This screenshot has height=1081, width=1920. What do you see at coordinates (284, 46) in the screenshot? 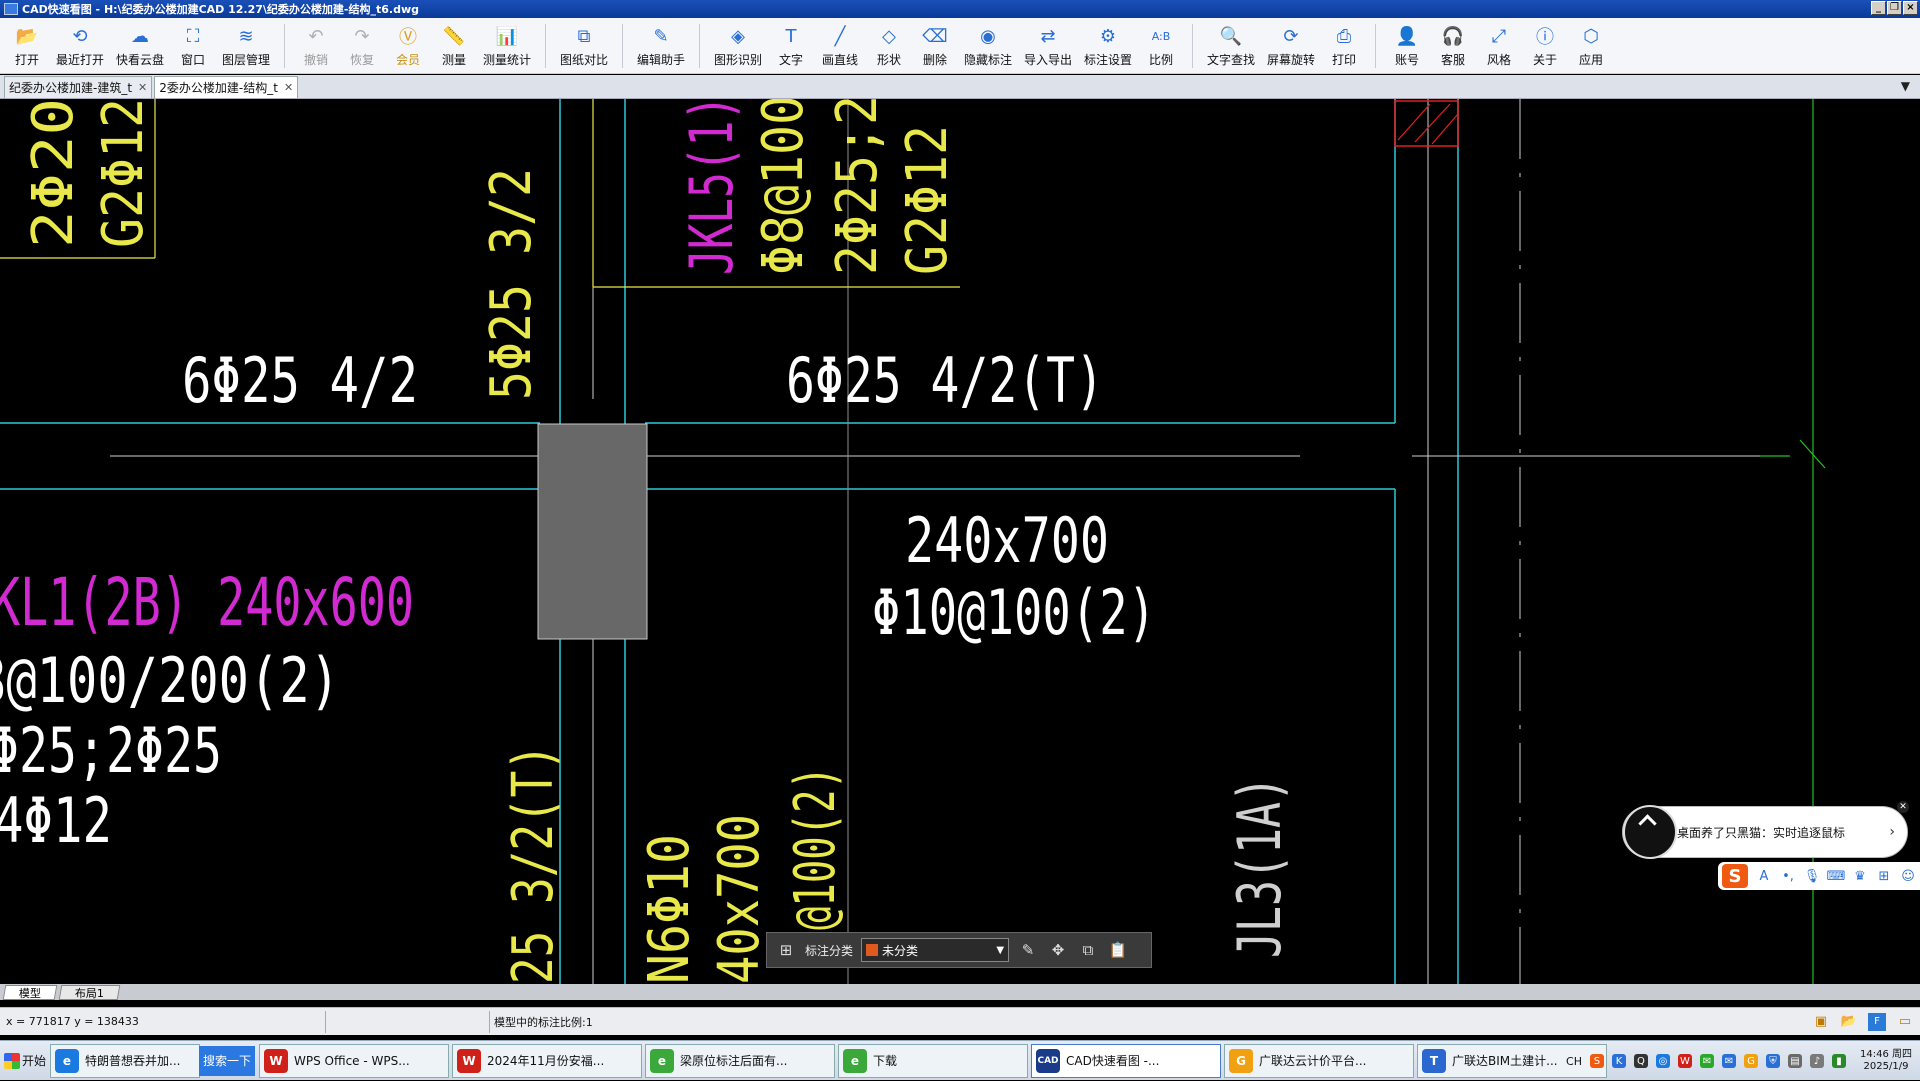
I see `toolbar-separator` at bounding box center [284, 46].